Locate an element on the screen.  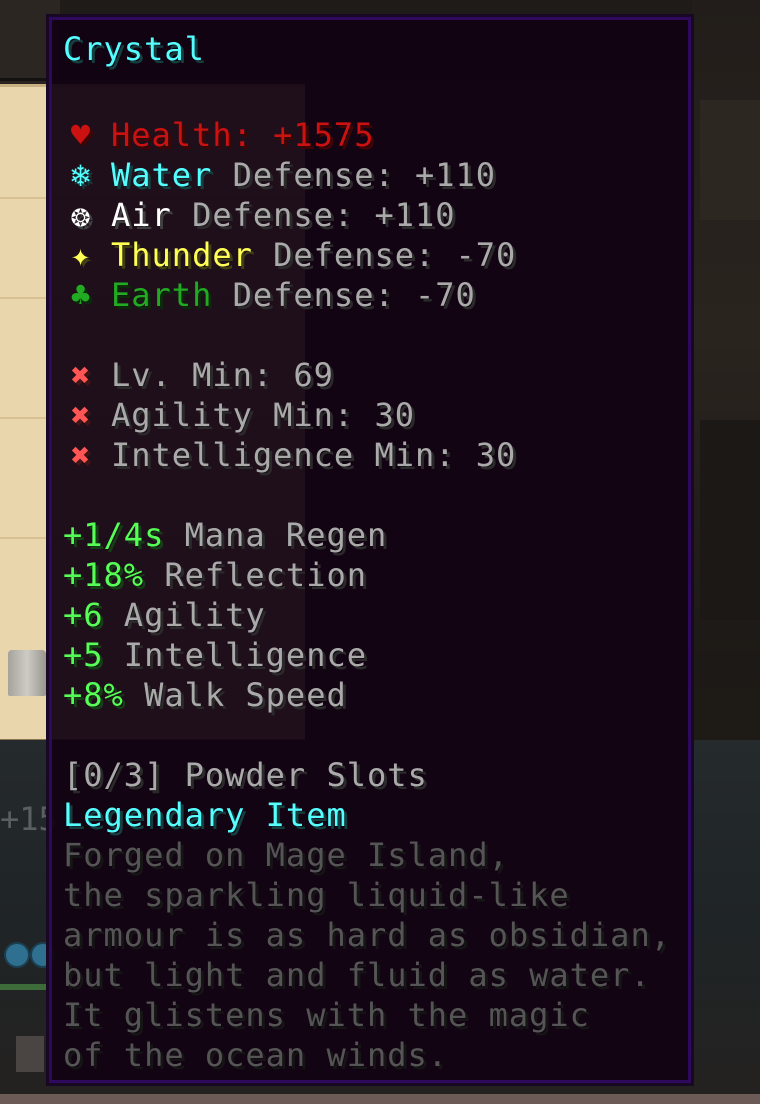
water-snowflake-icon: ❄ is located at coordinates (81, 175).